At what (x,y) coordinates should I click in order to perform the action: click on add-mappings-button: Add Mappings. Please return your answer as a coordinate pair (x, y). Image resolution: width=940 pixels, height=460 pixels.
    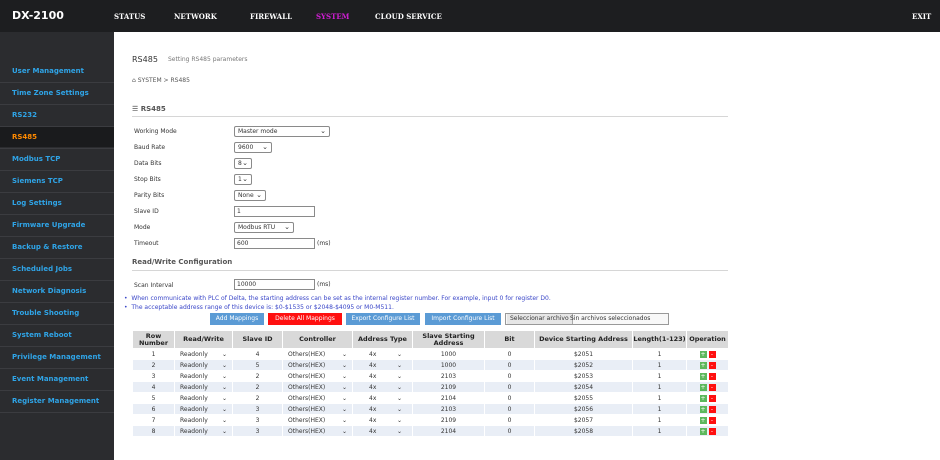
    Looking at the image, I should click on (237, 319).